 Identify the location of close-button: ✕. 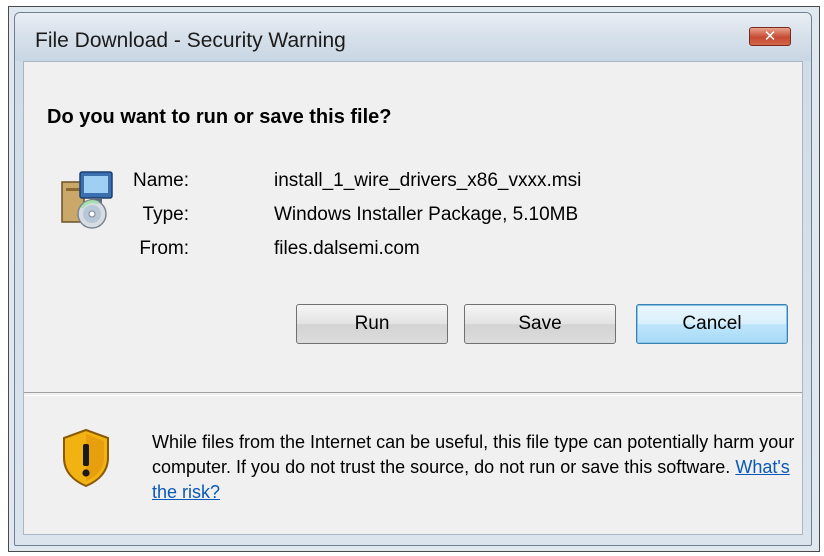
(770, 36).